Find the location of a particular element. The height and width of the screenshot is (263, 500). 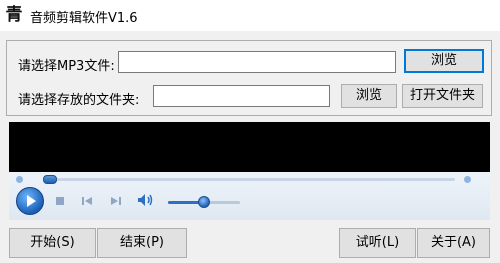

folder-input is located at coordinates (241, 96).